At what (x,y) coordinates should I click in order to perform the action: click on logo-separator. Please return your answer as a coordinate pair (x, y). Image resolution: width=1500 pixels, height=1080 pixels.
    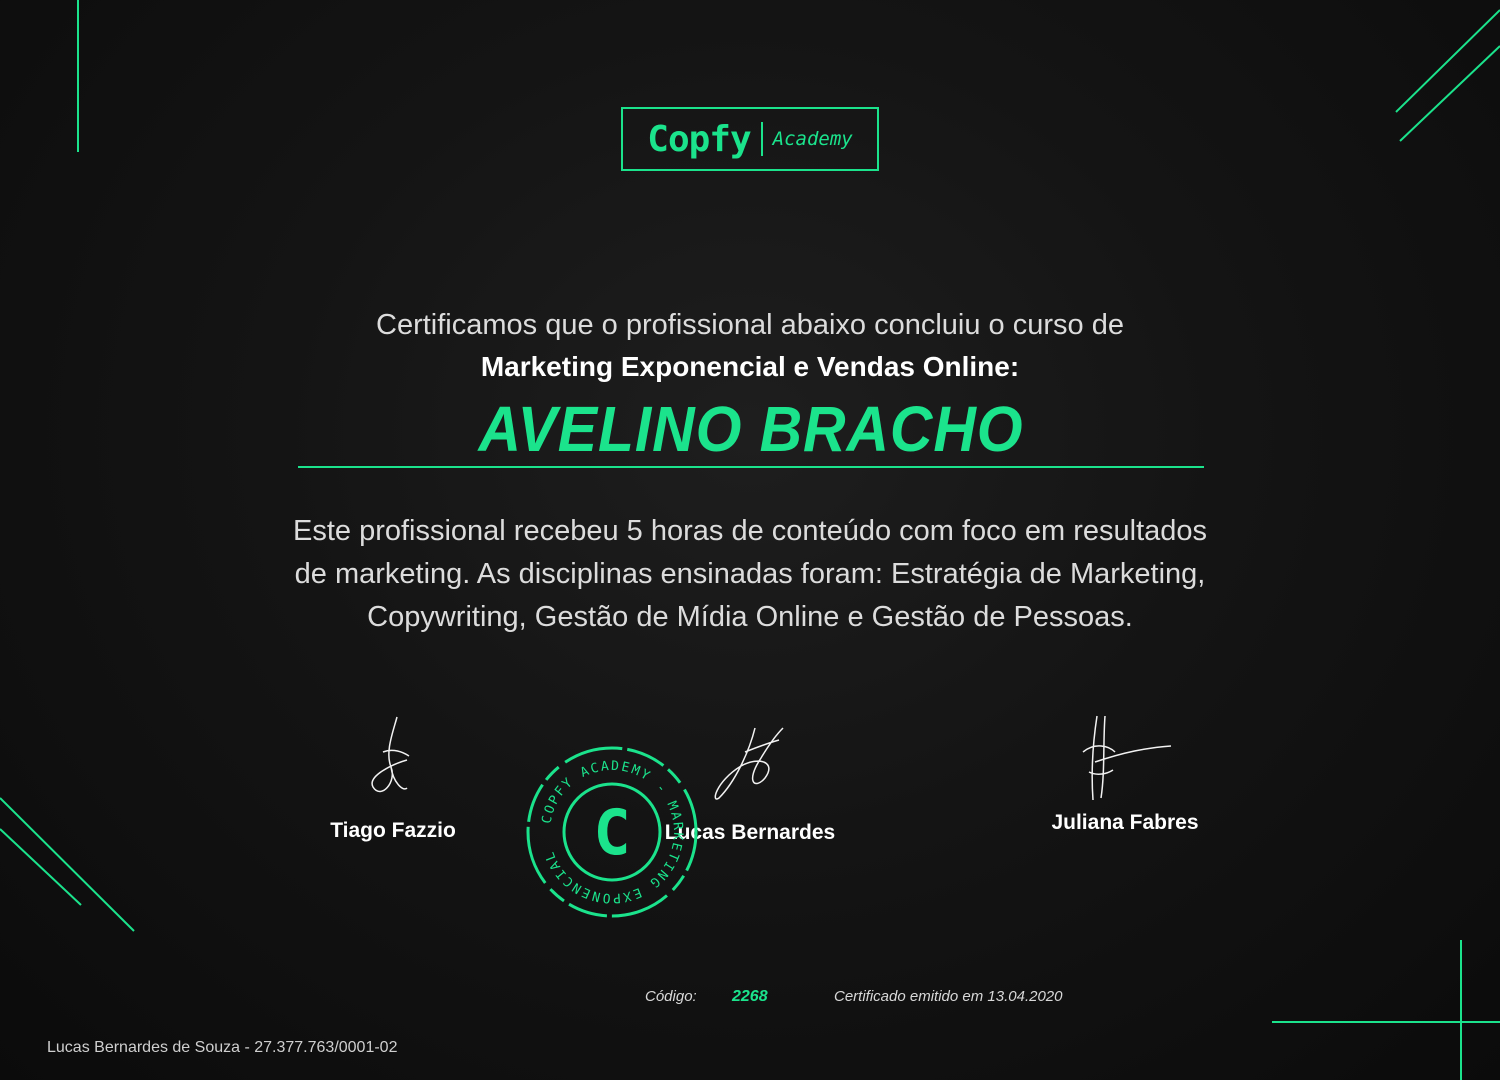
    Looking at the image, I should click on (761, 139).